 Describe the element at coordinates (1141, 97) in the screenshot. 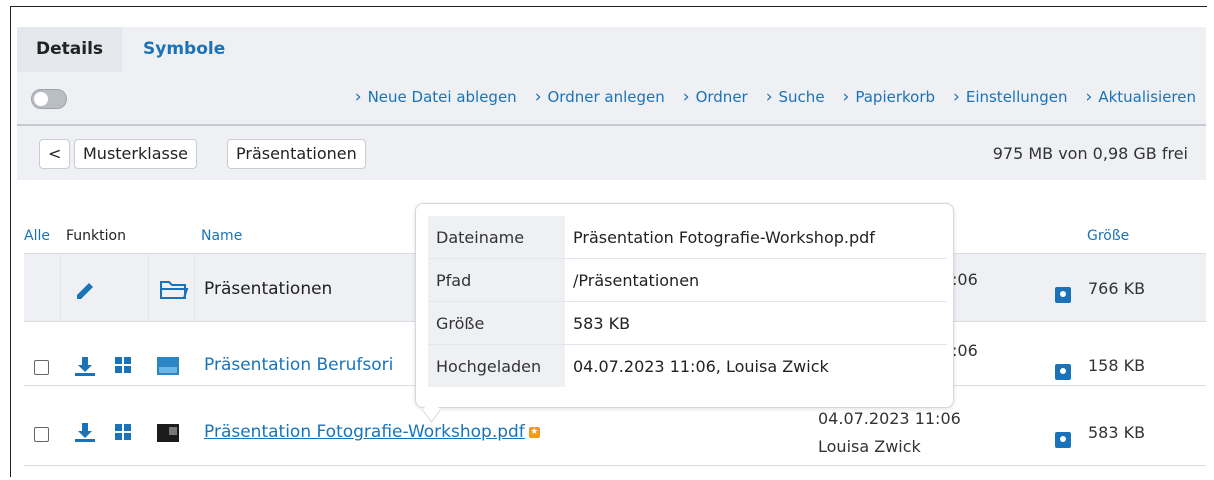

I see `refresh-link: Aktualisieren` at that location.